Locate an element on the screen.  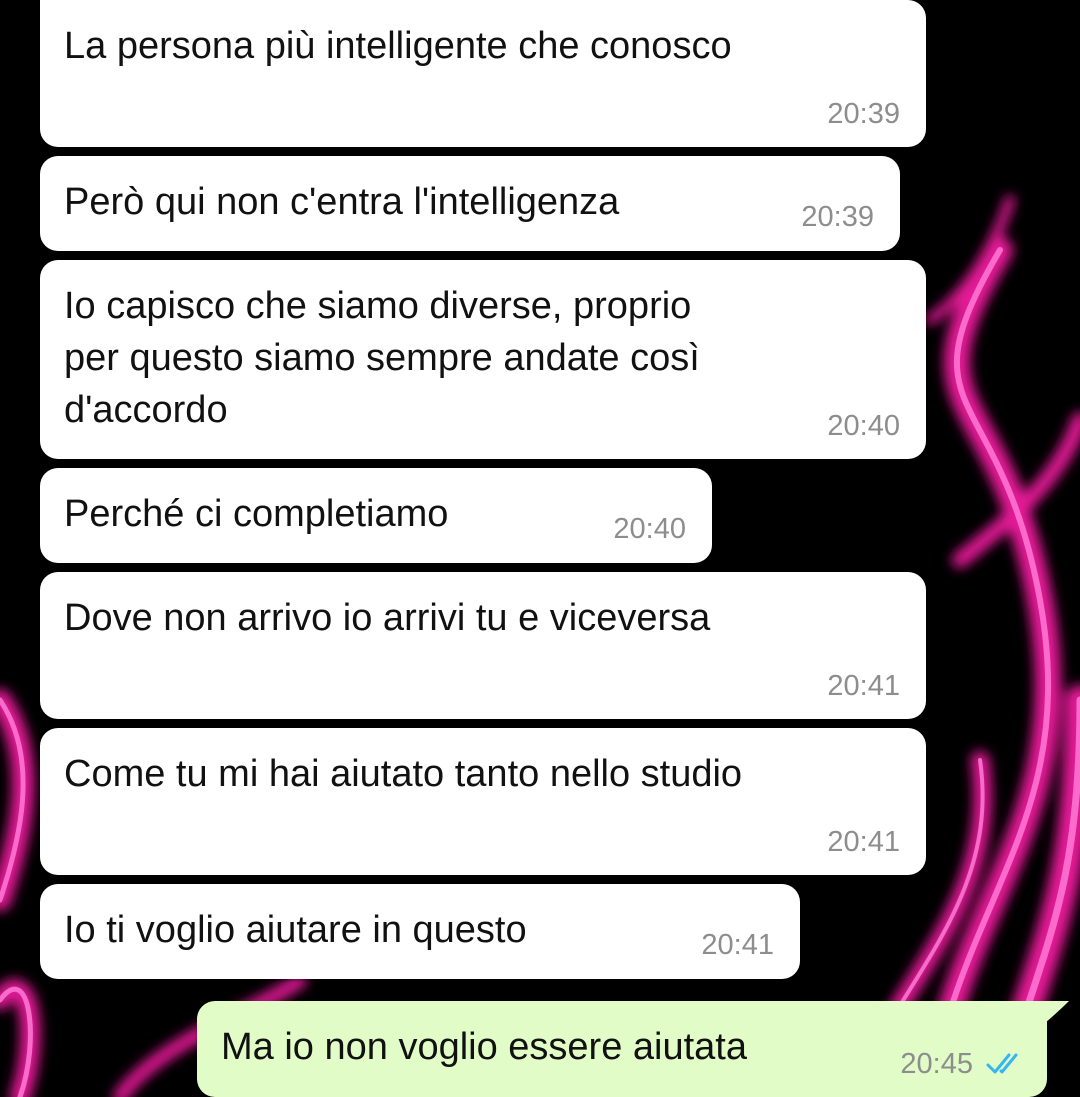
message-timestamp: 20:45 is located at coordinates (936, 1064).